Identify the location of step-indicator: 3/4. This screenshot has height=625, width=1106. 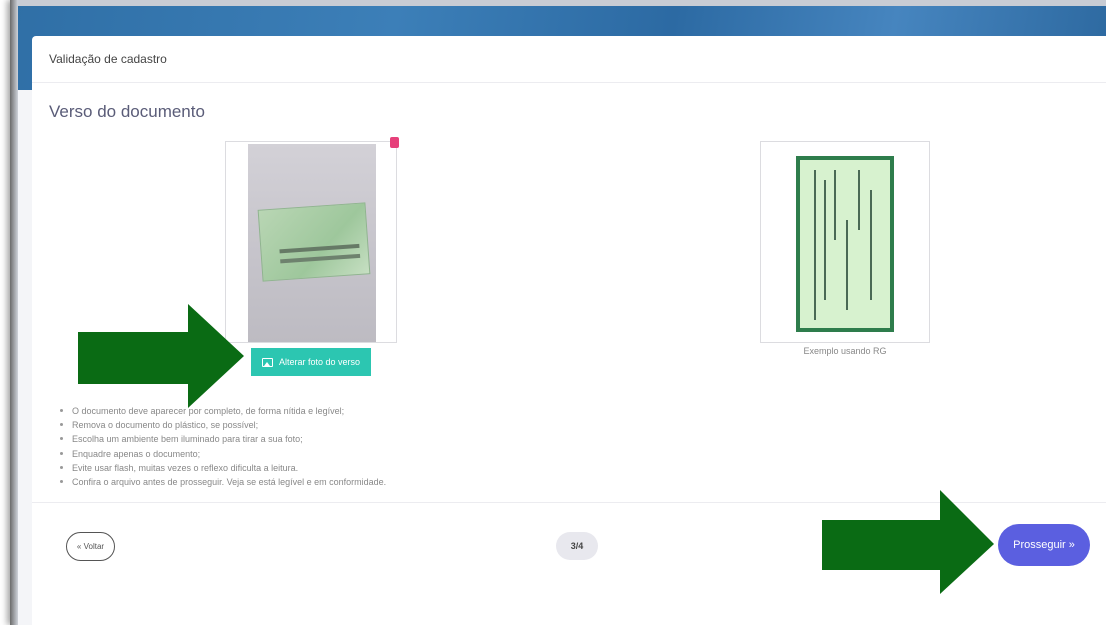
(577, 546).